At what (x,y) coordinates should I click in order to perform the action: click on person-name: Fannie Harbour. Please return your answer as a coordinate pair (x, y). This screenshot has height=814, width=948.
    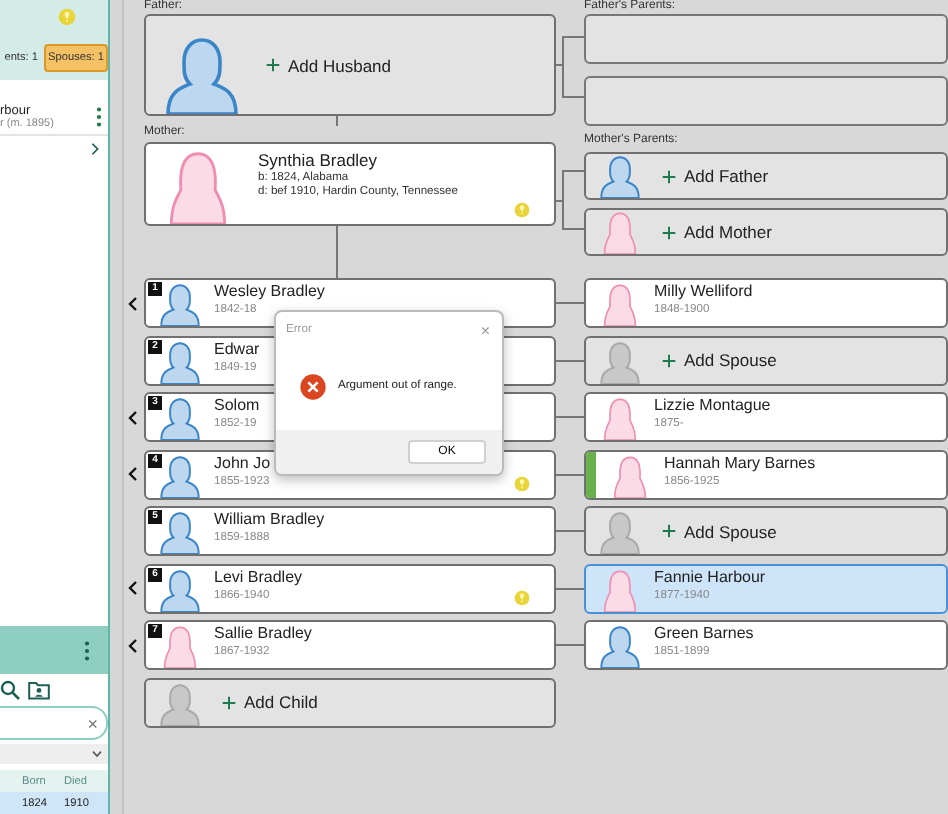
    Looking at the image, I should click on (710, 576).